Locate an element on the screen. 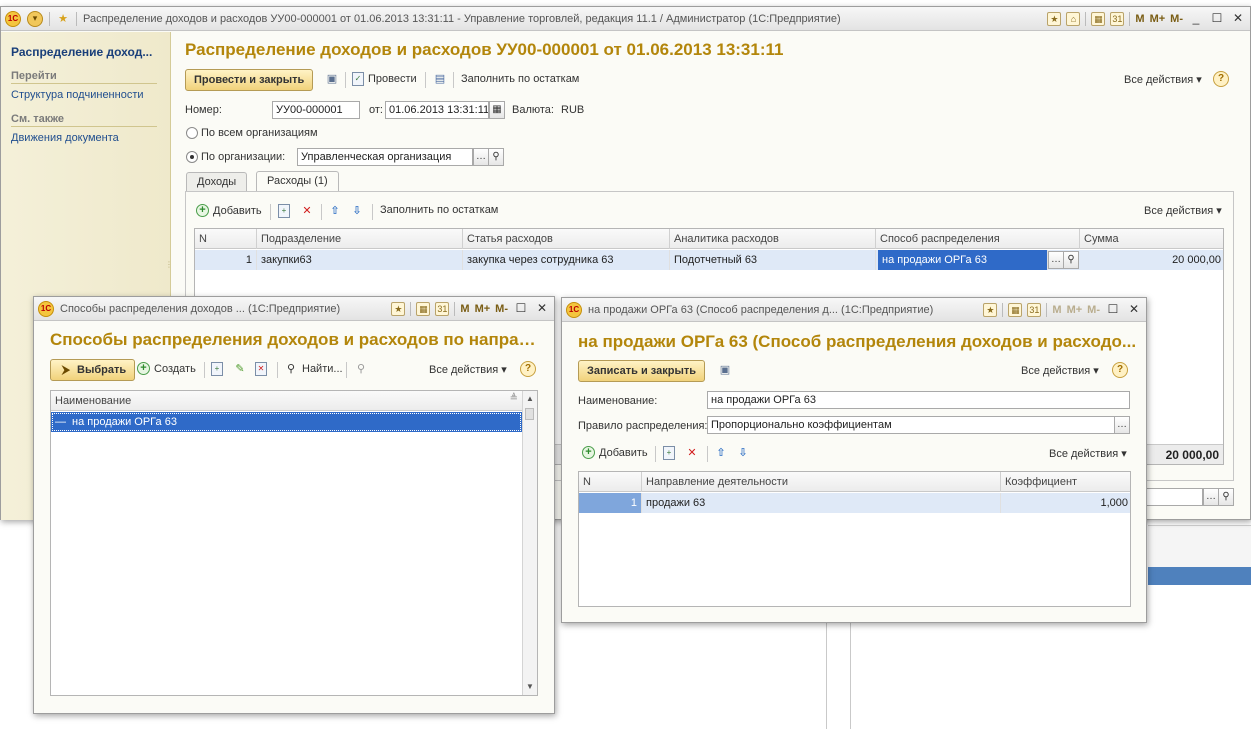  scroll-thumb is located at coordinates (529, 414).